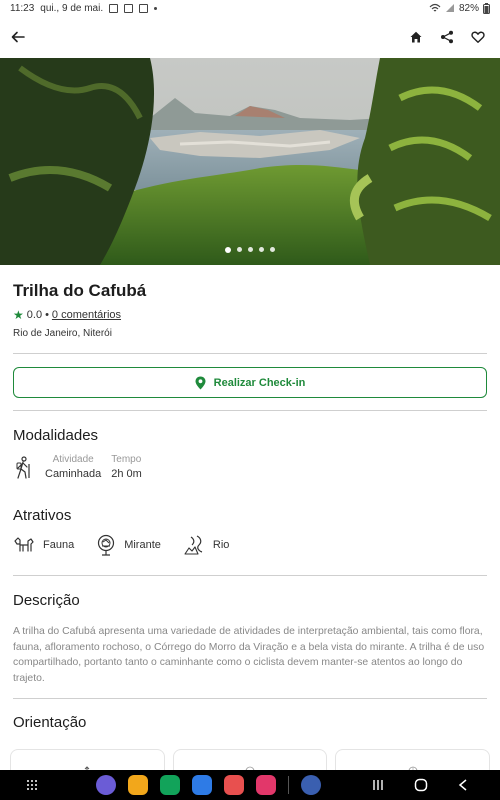 The image size is (500, 800). I want to click on trail-title: Trilha do Cafubá, so click(80, 290).